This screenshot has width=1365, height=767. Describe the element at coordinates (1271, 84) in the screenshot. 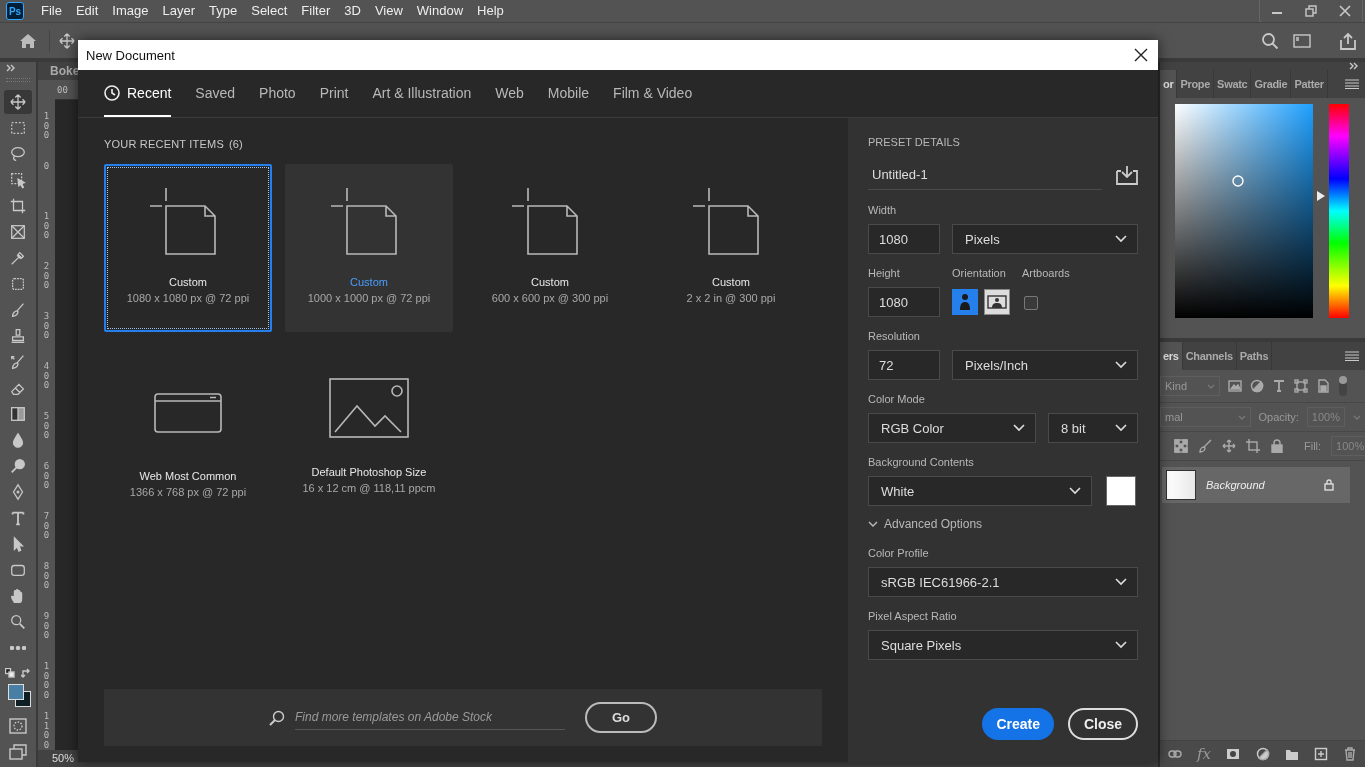

I see `panel-tab: Gradie` at that location.